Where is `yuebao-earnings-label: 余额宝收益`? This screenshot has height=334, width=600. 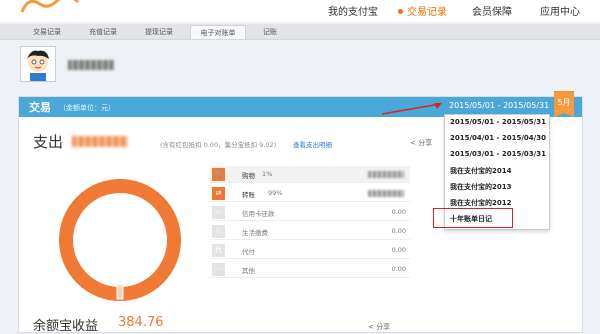
yuebao-earnings-label: 余额宝收益 is located at coordinates (66, 326).